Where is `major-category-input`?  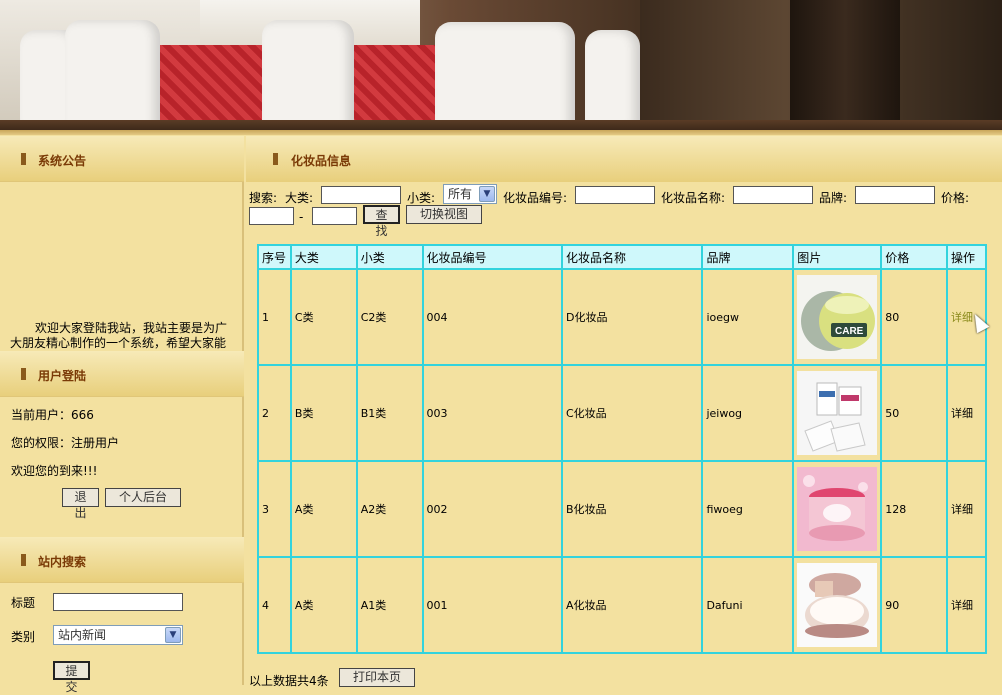 major-category-input is located at coordinates (361, 195).